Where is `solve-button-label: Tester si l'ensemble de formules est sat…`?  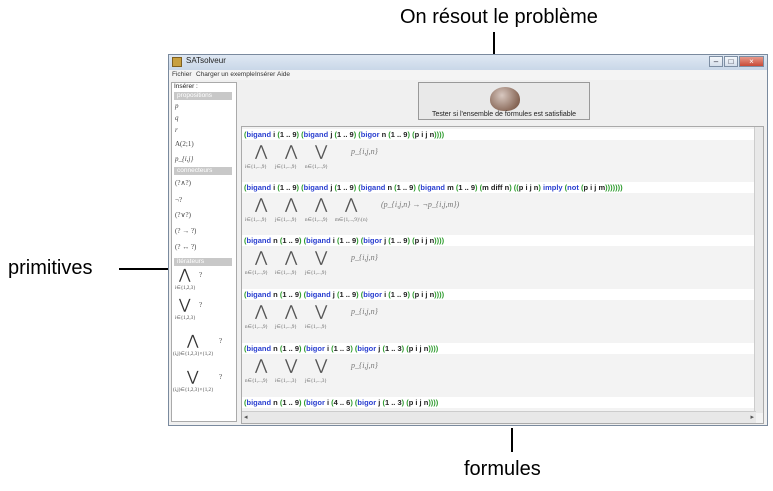
solve-button-label: Tester si l'ensemble de formules est sat… is located at coordinates (504, 114).